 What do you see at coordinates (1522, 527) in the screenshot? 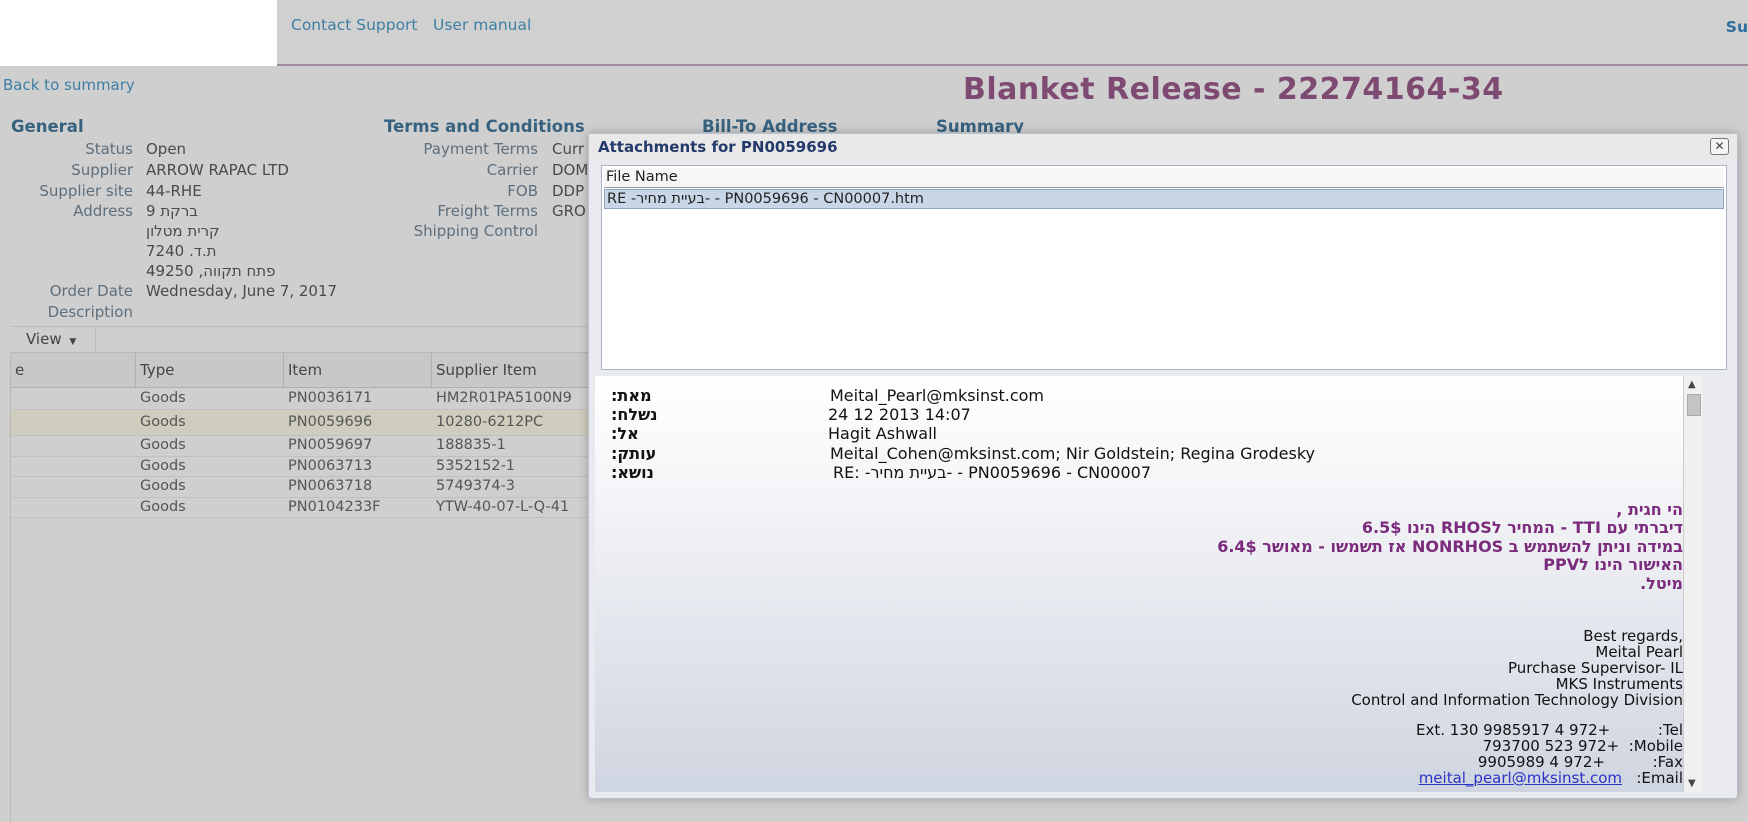
I see `body-line: דיברתי עם TTI - המחיר לRHOS הינו 6.5$` at bounding box center [1522, 527].